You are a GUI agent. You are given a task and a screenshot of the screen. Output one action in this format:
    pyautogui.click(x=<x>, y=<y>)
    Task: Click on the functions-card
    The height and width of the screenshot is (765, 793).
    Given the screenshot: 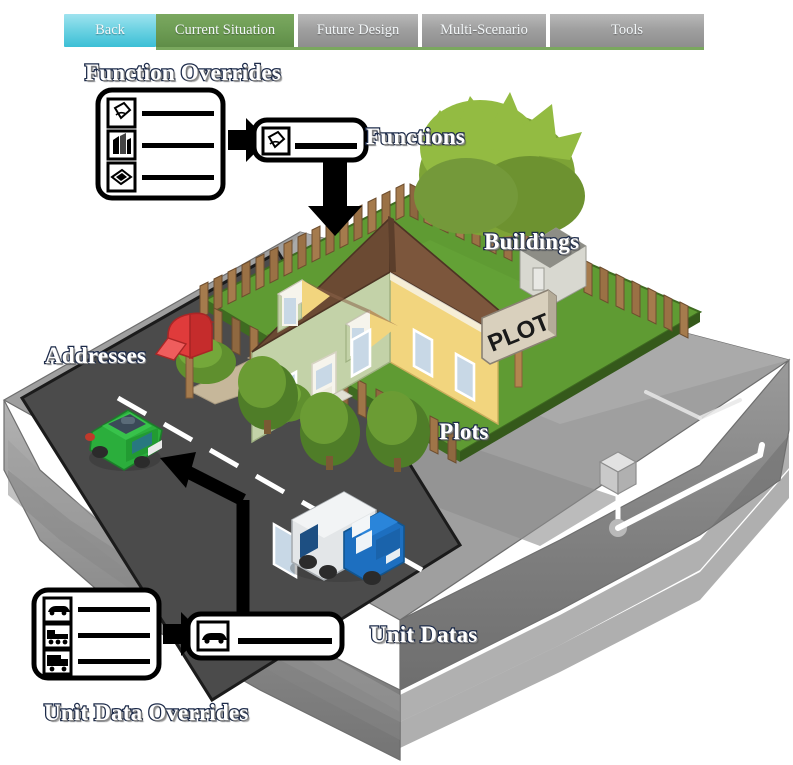 What is the action you would take?
    pyautogui.click(x=310, y=176)
    